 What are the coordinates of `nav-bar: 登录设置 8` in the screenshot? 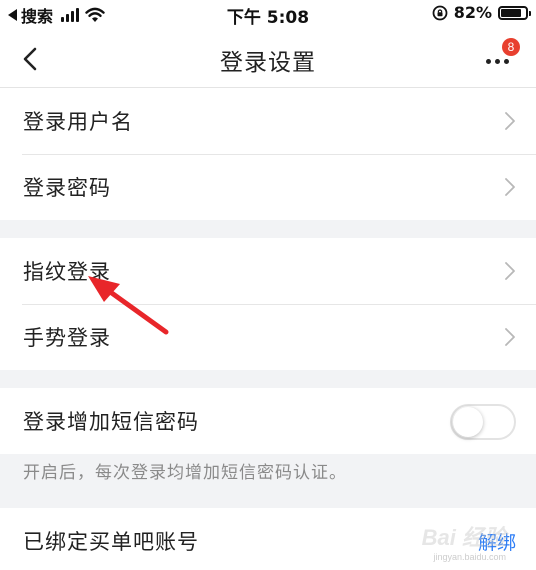 It's located at (268, 59).